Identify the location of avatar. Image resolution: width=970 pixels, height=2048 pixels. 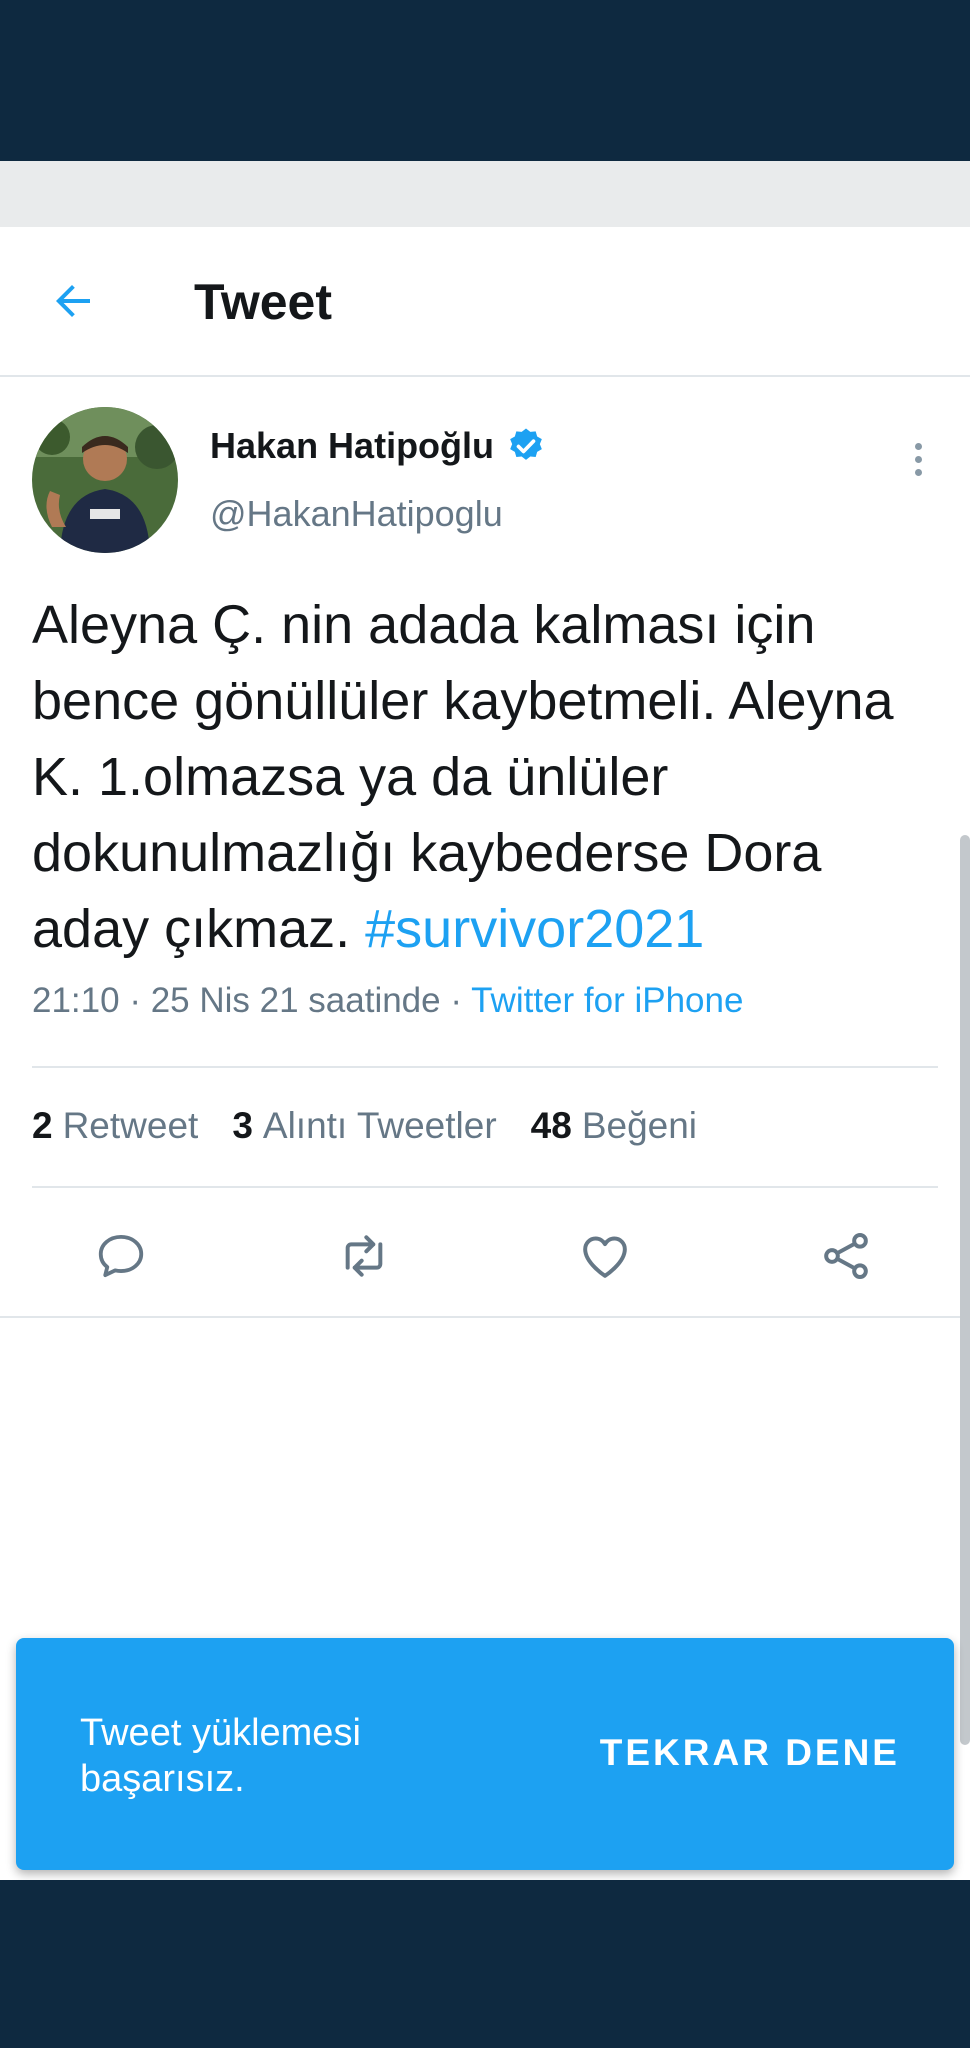
(105, 480).